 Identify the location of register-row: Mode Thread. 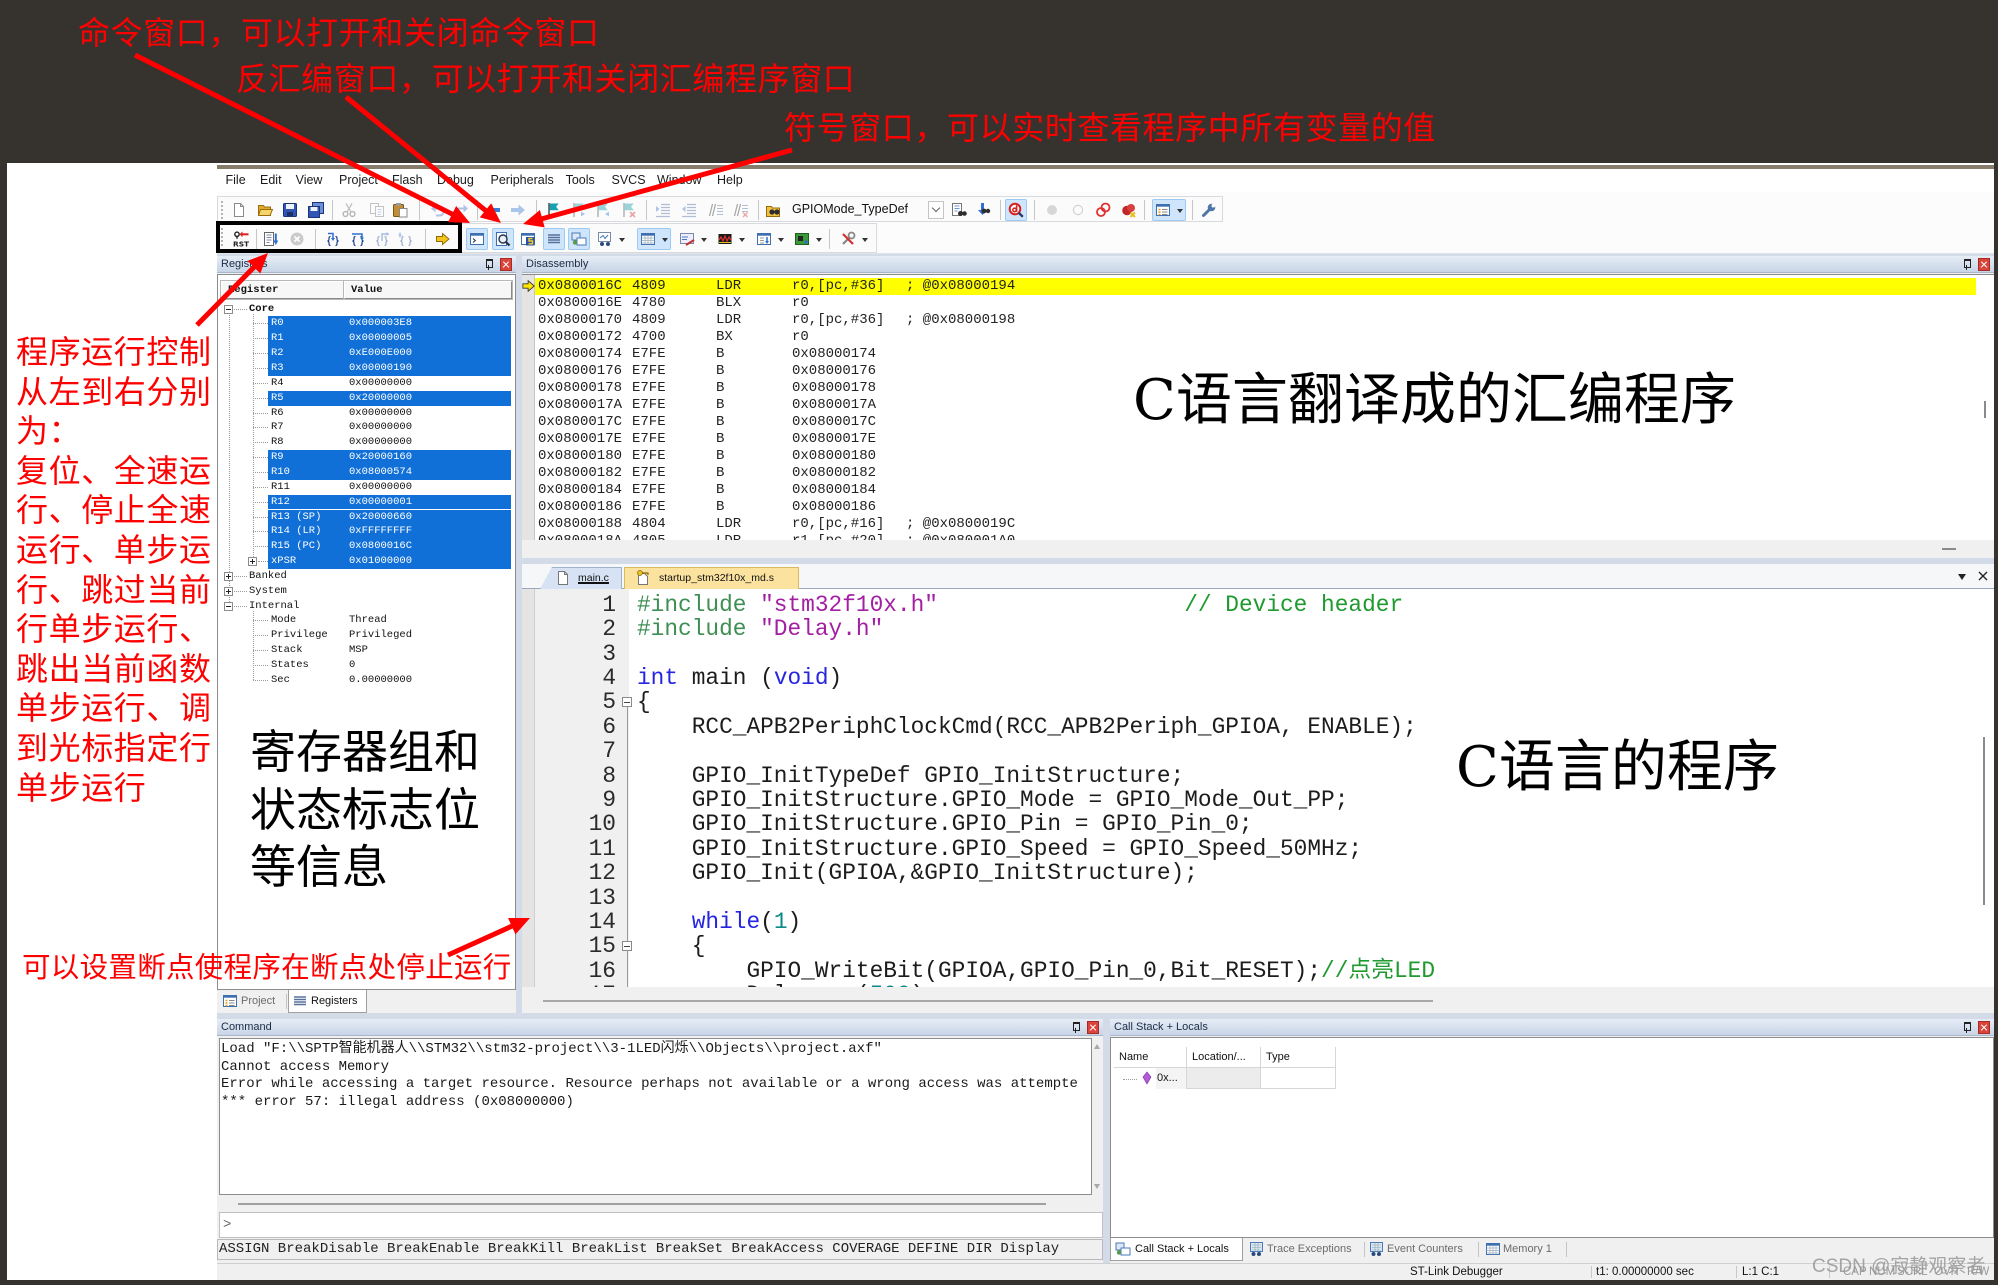
(366, 620).